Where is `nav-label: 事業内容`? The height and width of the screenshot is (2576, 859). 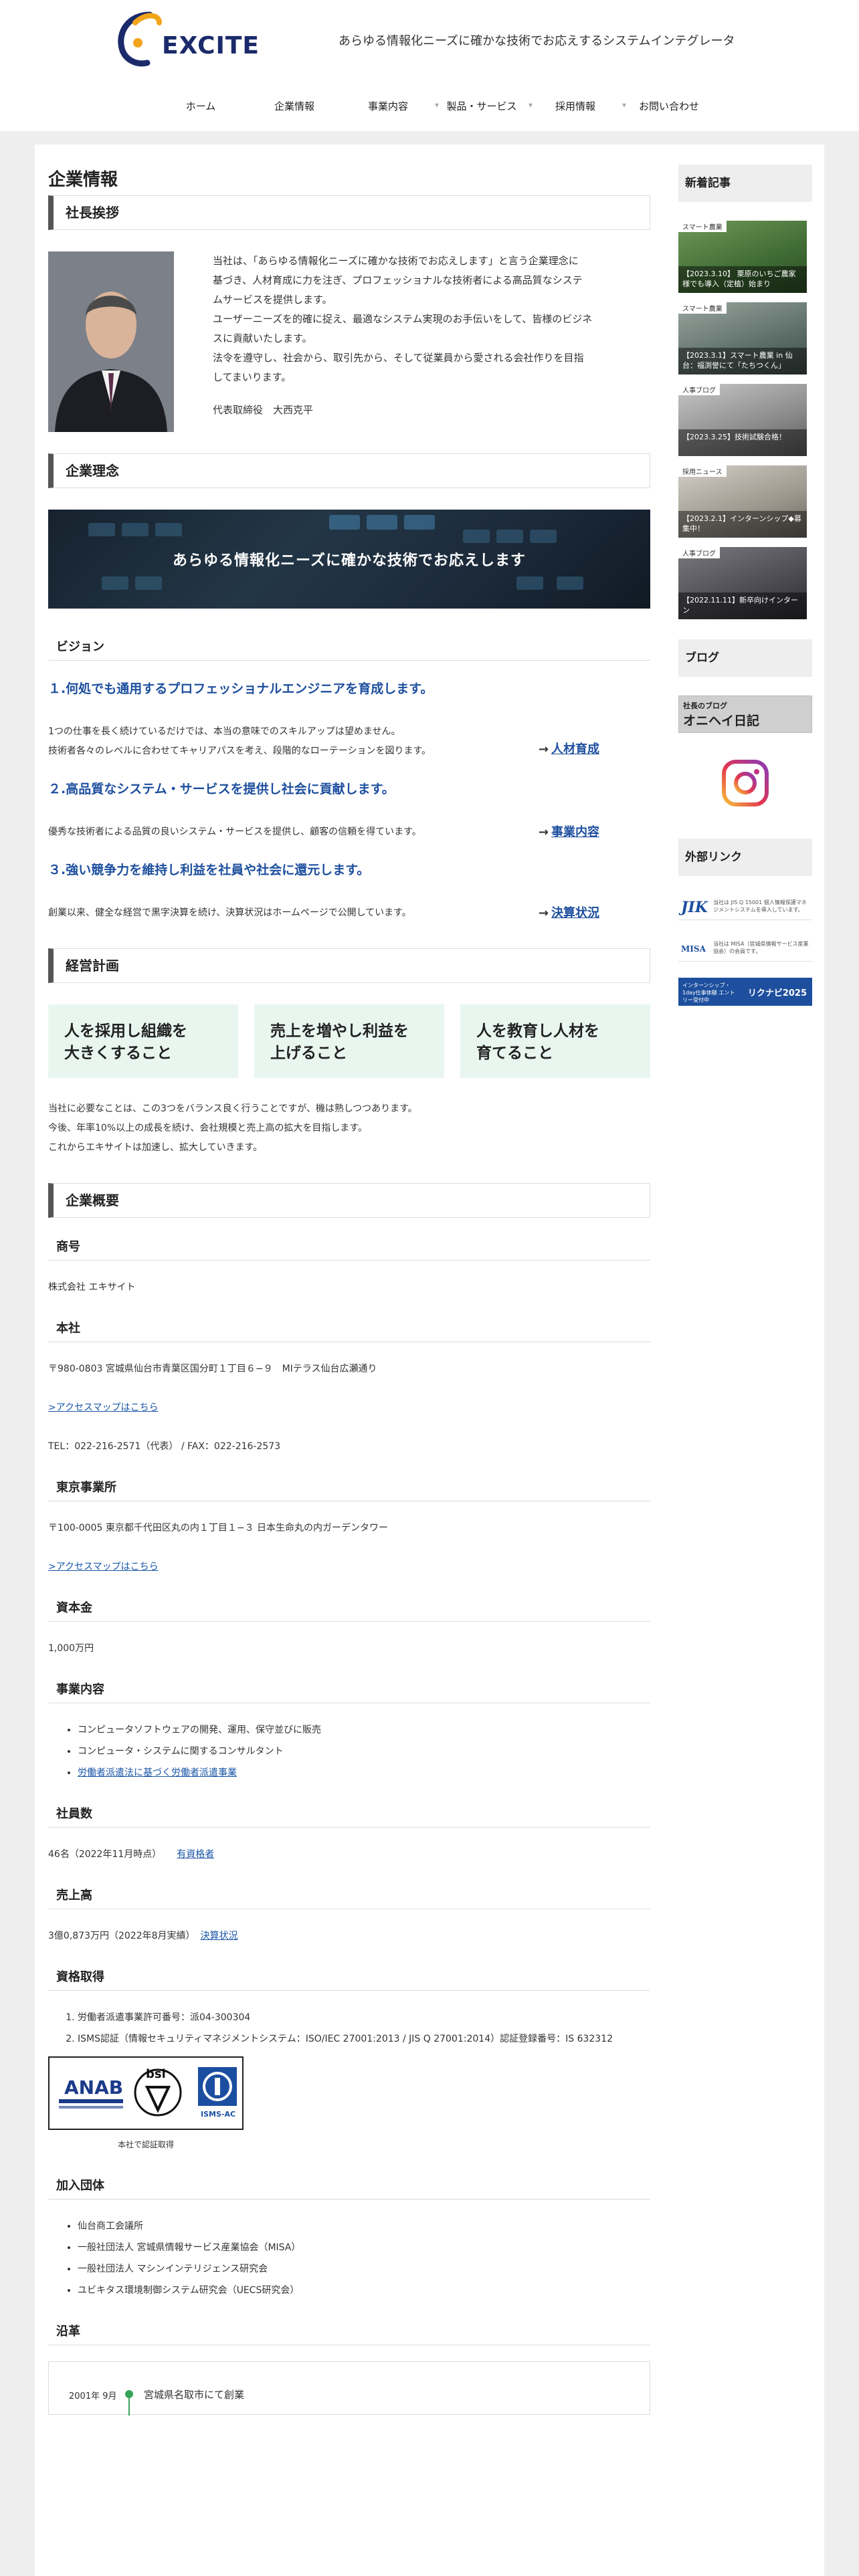 nav-label: 事業内容 is located at coordinates (388, 106).